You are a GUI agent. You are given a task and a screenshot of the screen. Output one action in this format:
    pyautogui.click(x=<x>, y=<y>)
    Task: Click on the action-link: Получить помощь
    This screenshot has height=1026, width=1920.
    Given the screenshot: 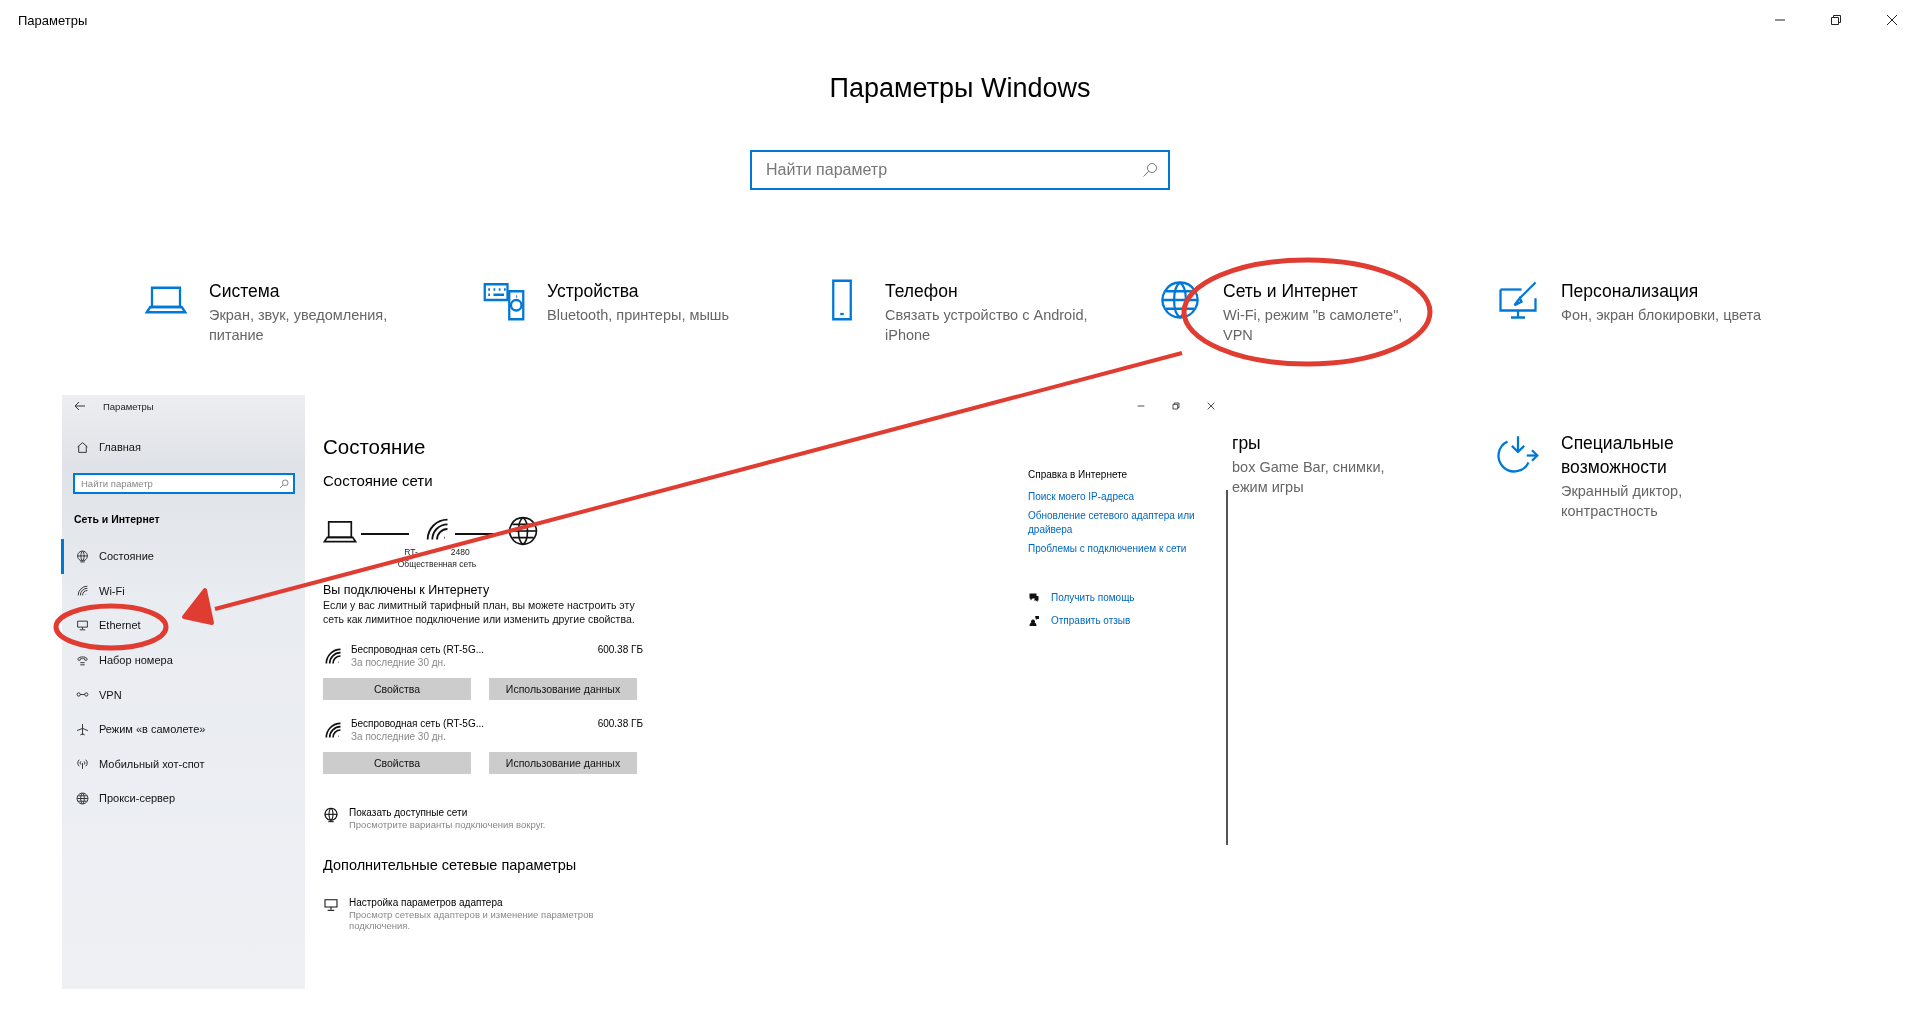 What is the action you would take?
    pyautogui.click(x=1093, y=598)
    